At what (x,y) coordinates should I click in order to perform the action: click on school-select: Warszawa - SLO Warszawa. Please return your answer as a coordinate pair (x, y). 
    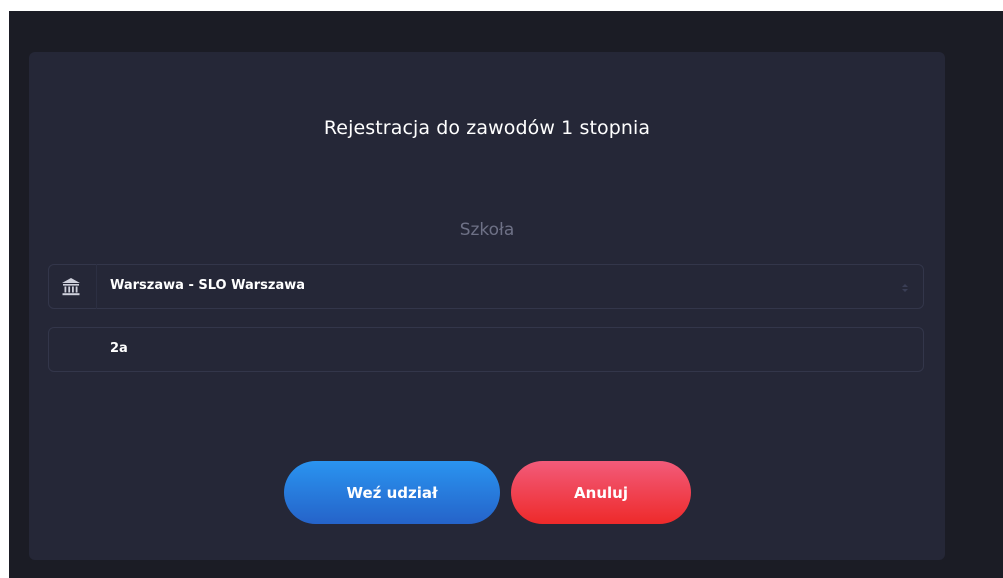
    Looking at the image, I should click on (486, 286).